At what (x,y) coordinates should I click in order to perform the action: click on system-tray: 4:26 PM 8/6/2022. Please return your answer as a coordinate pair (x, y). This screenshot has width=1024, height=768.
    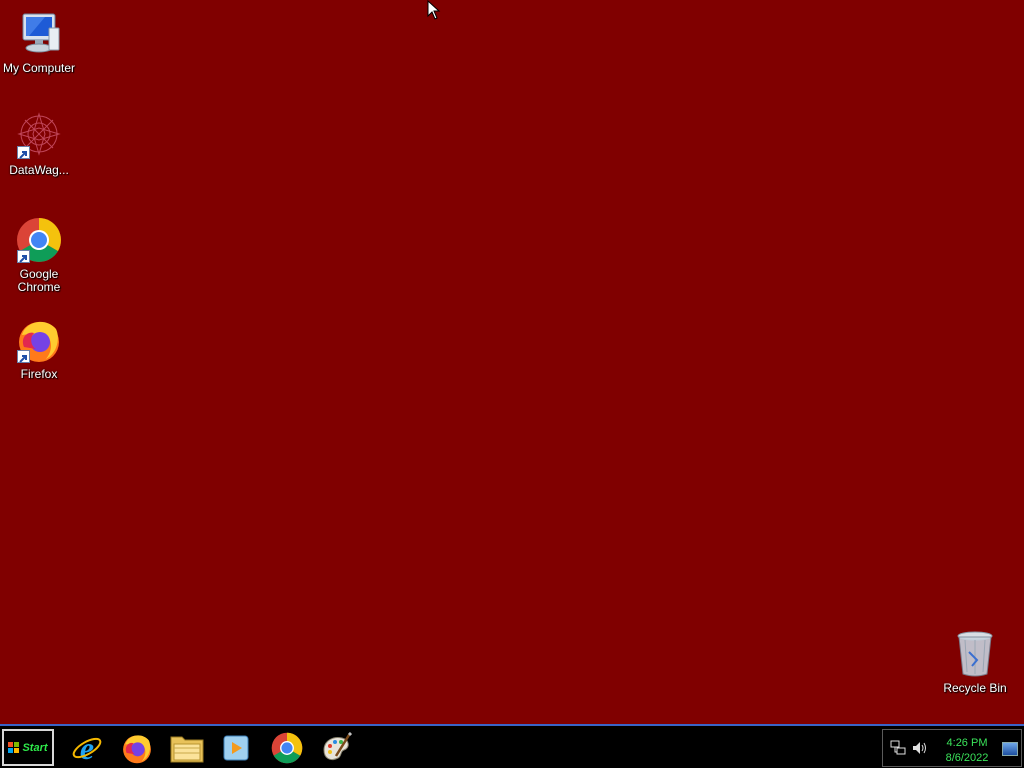
    Looking at the image, I should click on (952, 748).